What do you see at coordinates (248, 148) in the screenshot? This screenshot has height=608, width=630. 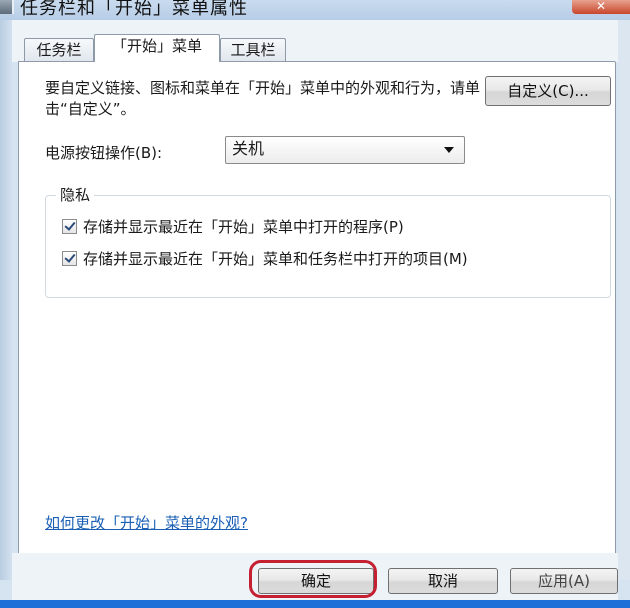 I see `power-button-value: 关机` at bounding box center [248, 148].